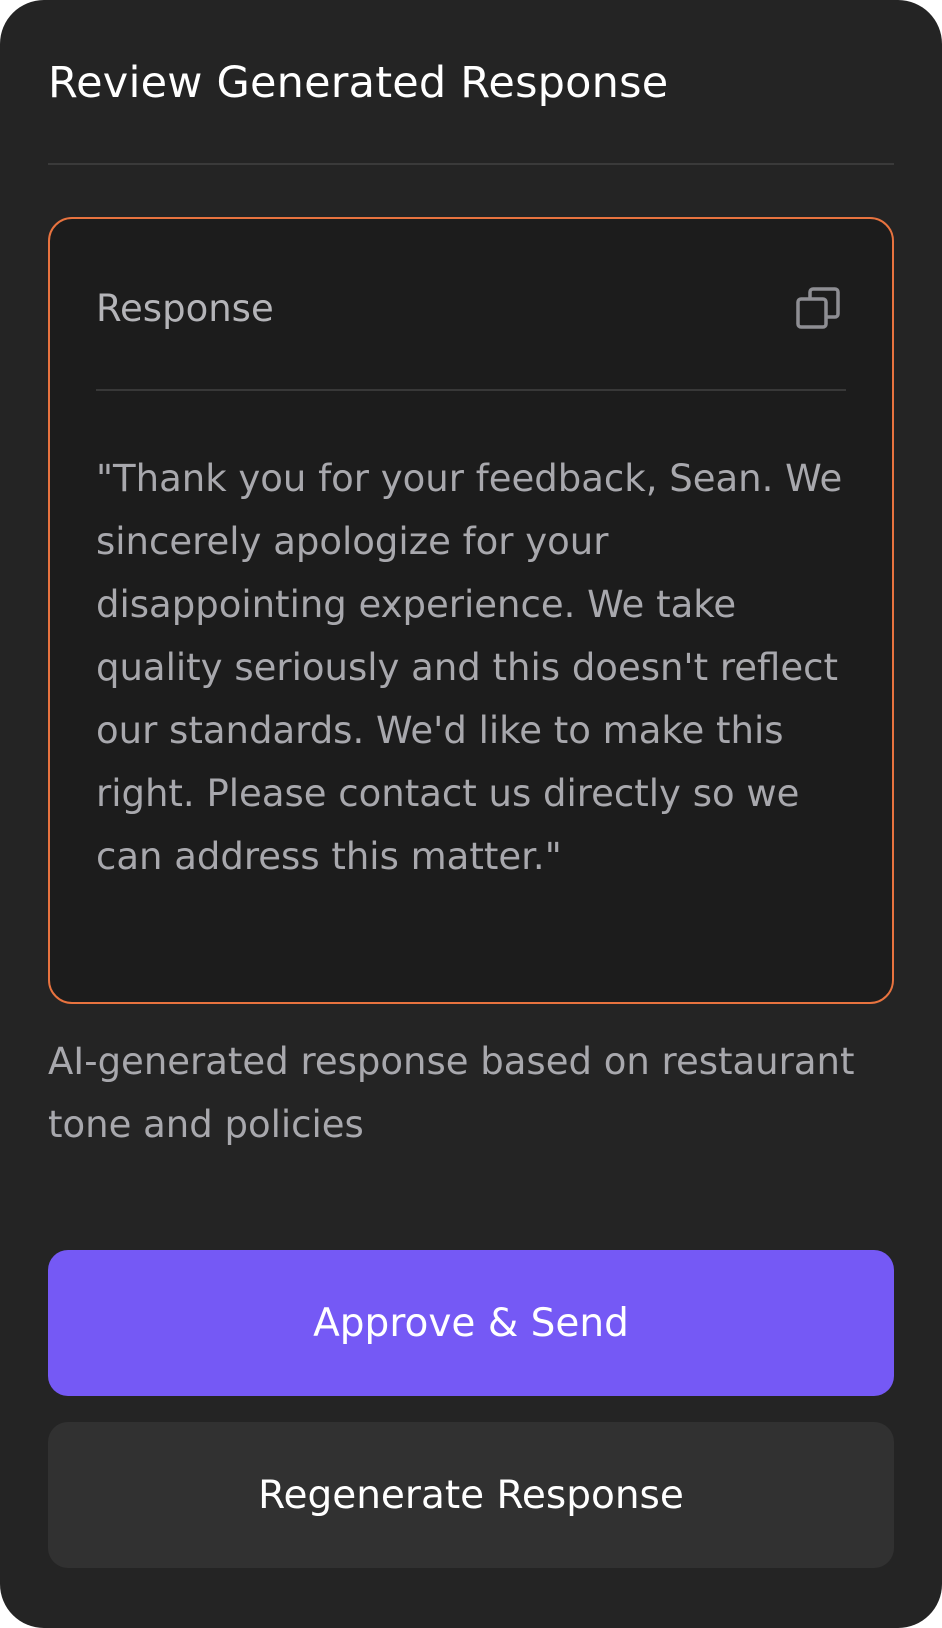  I want to click on response-divider, so click(471, 390).